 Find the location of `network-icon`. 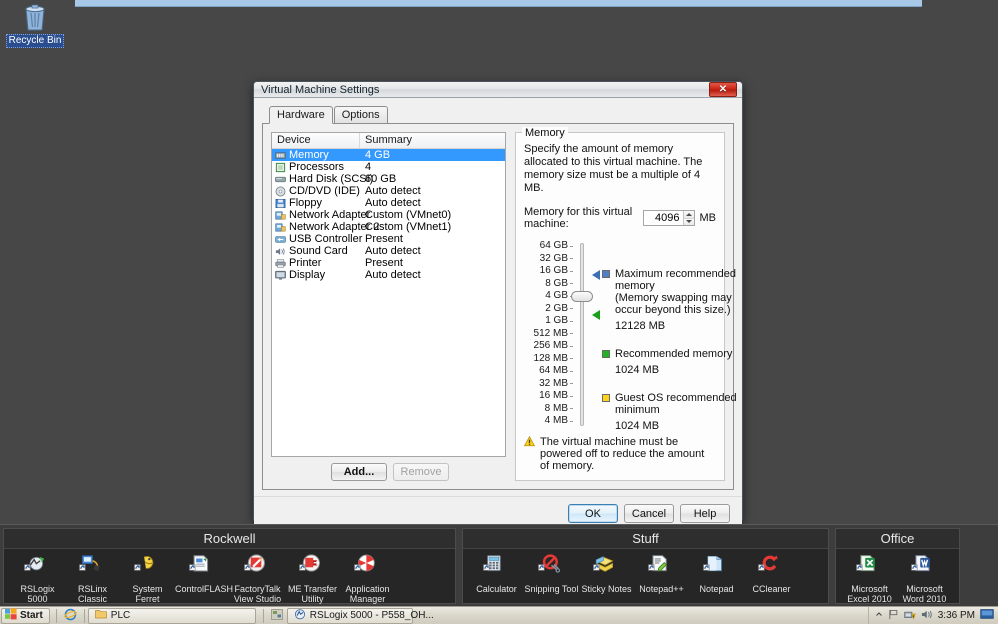

network-icon is located at coordinates (280, 227).